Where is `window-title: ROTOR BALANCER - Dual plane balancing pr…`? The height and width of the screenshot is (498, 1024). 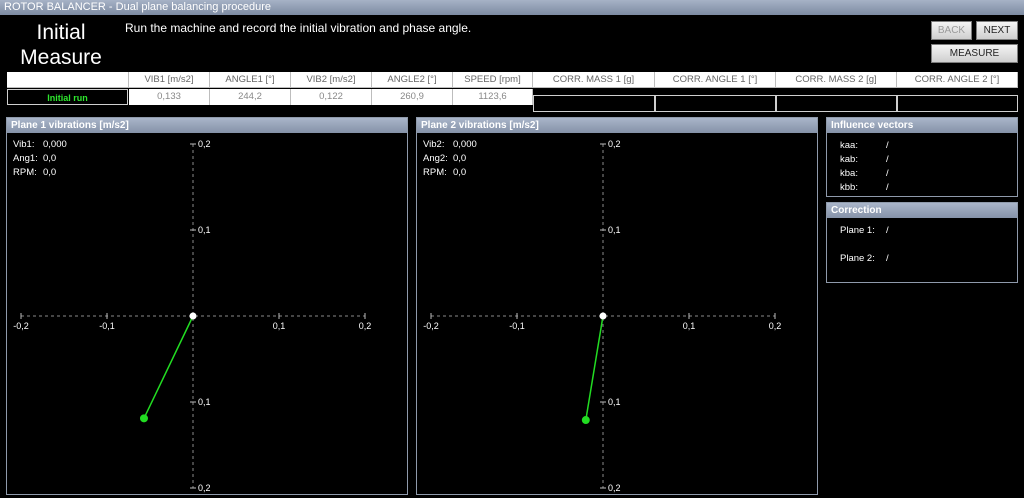
window-title: ROTOR BALANCER - Dual plane balancing pr… is located at coordinates (137, 7).